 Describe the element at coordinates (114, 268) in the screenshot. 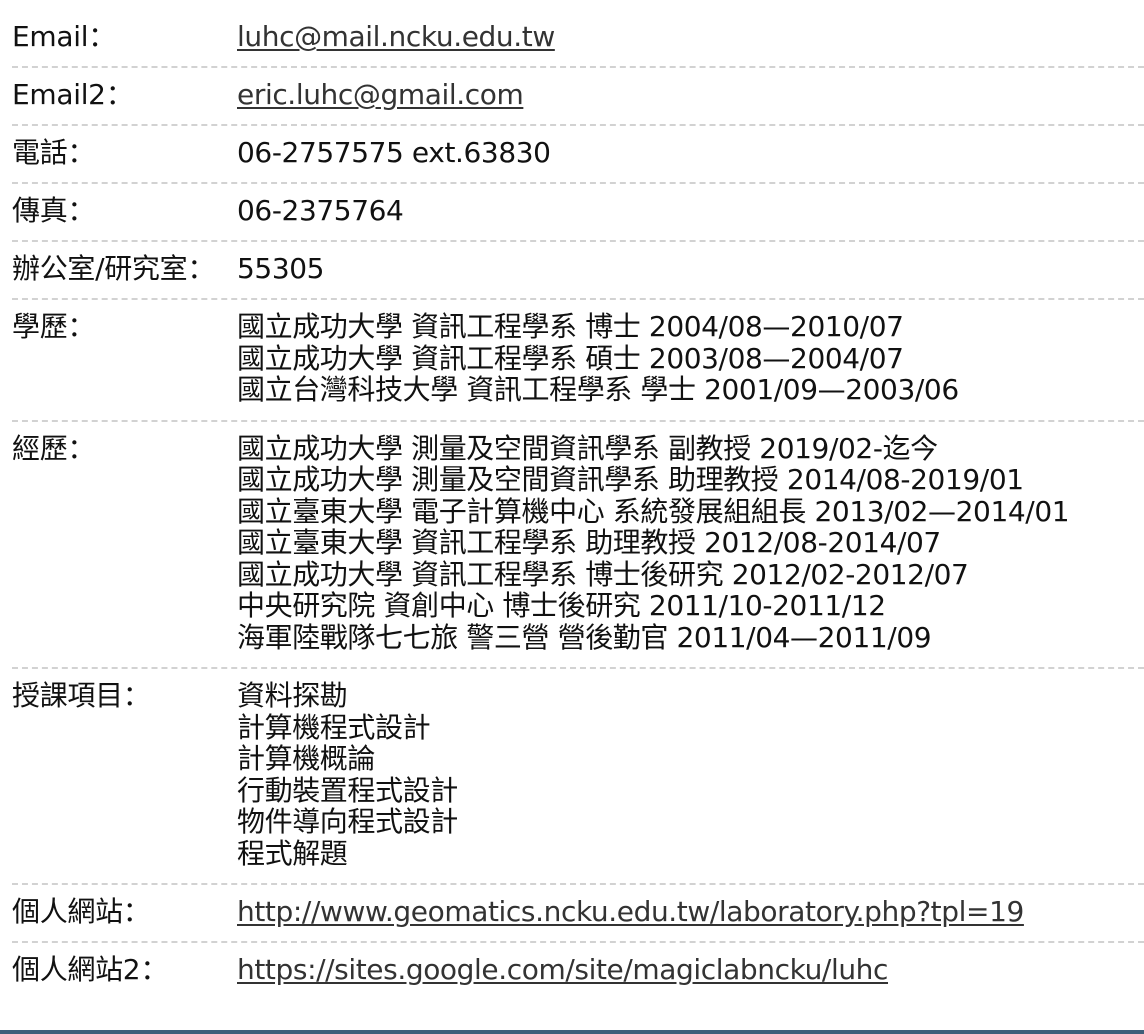

I see `office-label: 辦公室/研究室：` at that location.